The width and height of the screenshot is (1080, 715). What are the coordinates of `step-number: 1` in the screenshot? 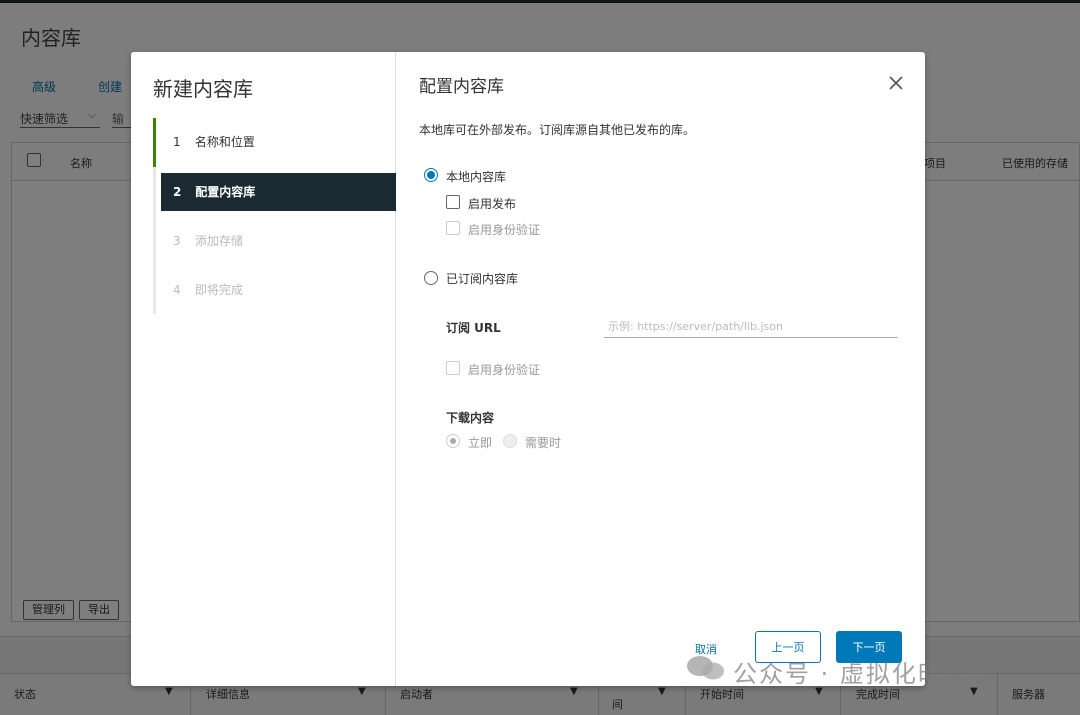 It's located at (177, 142).